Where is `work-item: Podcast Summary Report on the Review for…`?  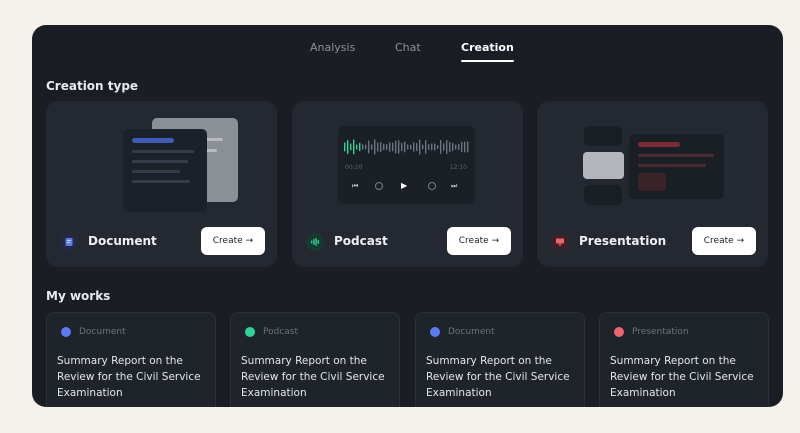 work-item: Podcast Summary Report on the Review for… is located at coordinates (315, 359).